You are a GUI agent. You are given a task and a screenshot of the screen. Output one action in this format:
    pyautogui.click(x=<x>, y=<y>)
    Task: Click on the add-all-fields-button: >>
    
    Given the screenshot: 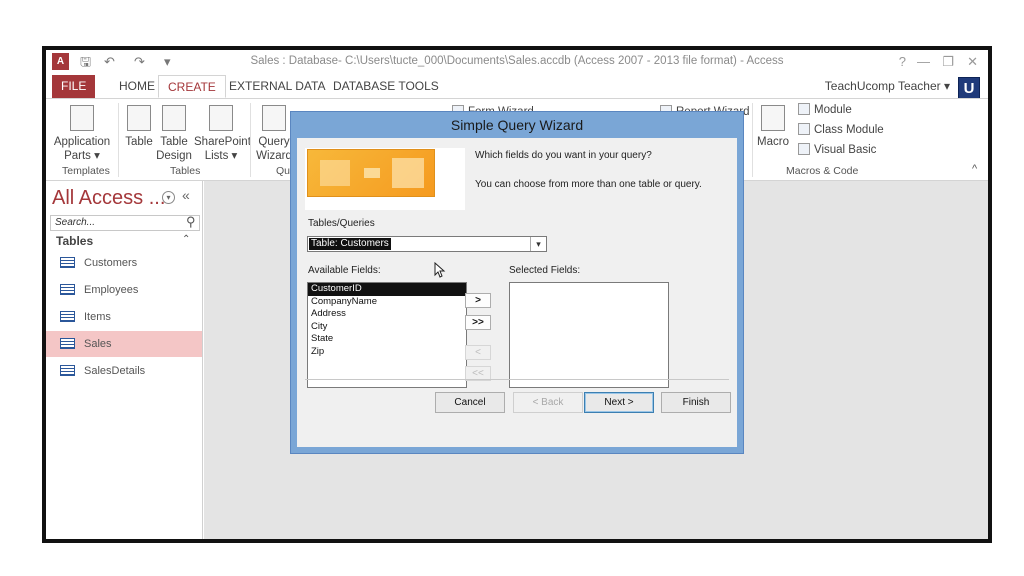 What is the action you would take?
    pyautogui.click(x=478, y=322)
    